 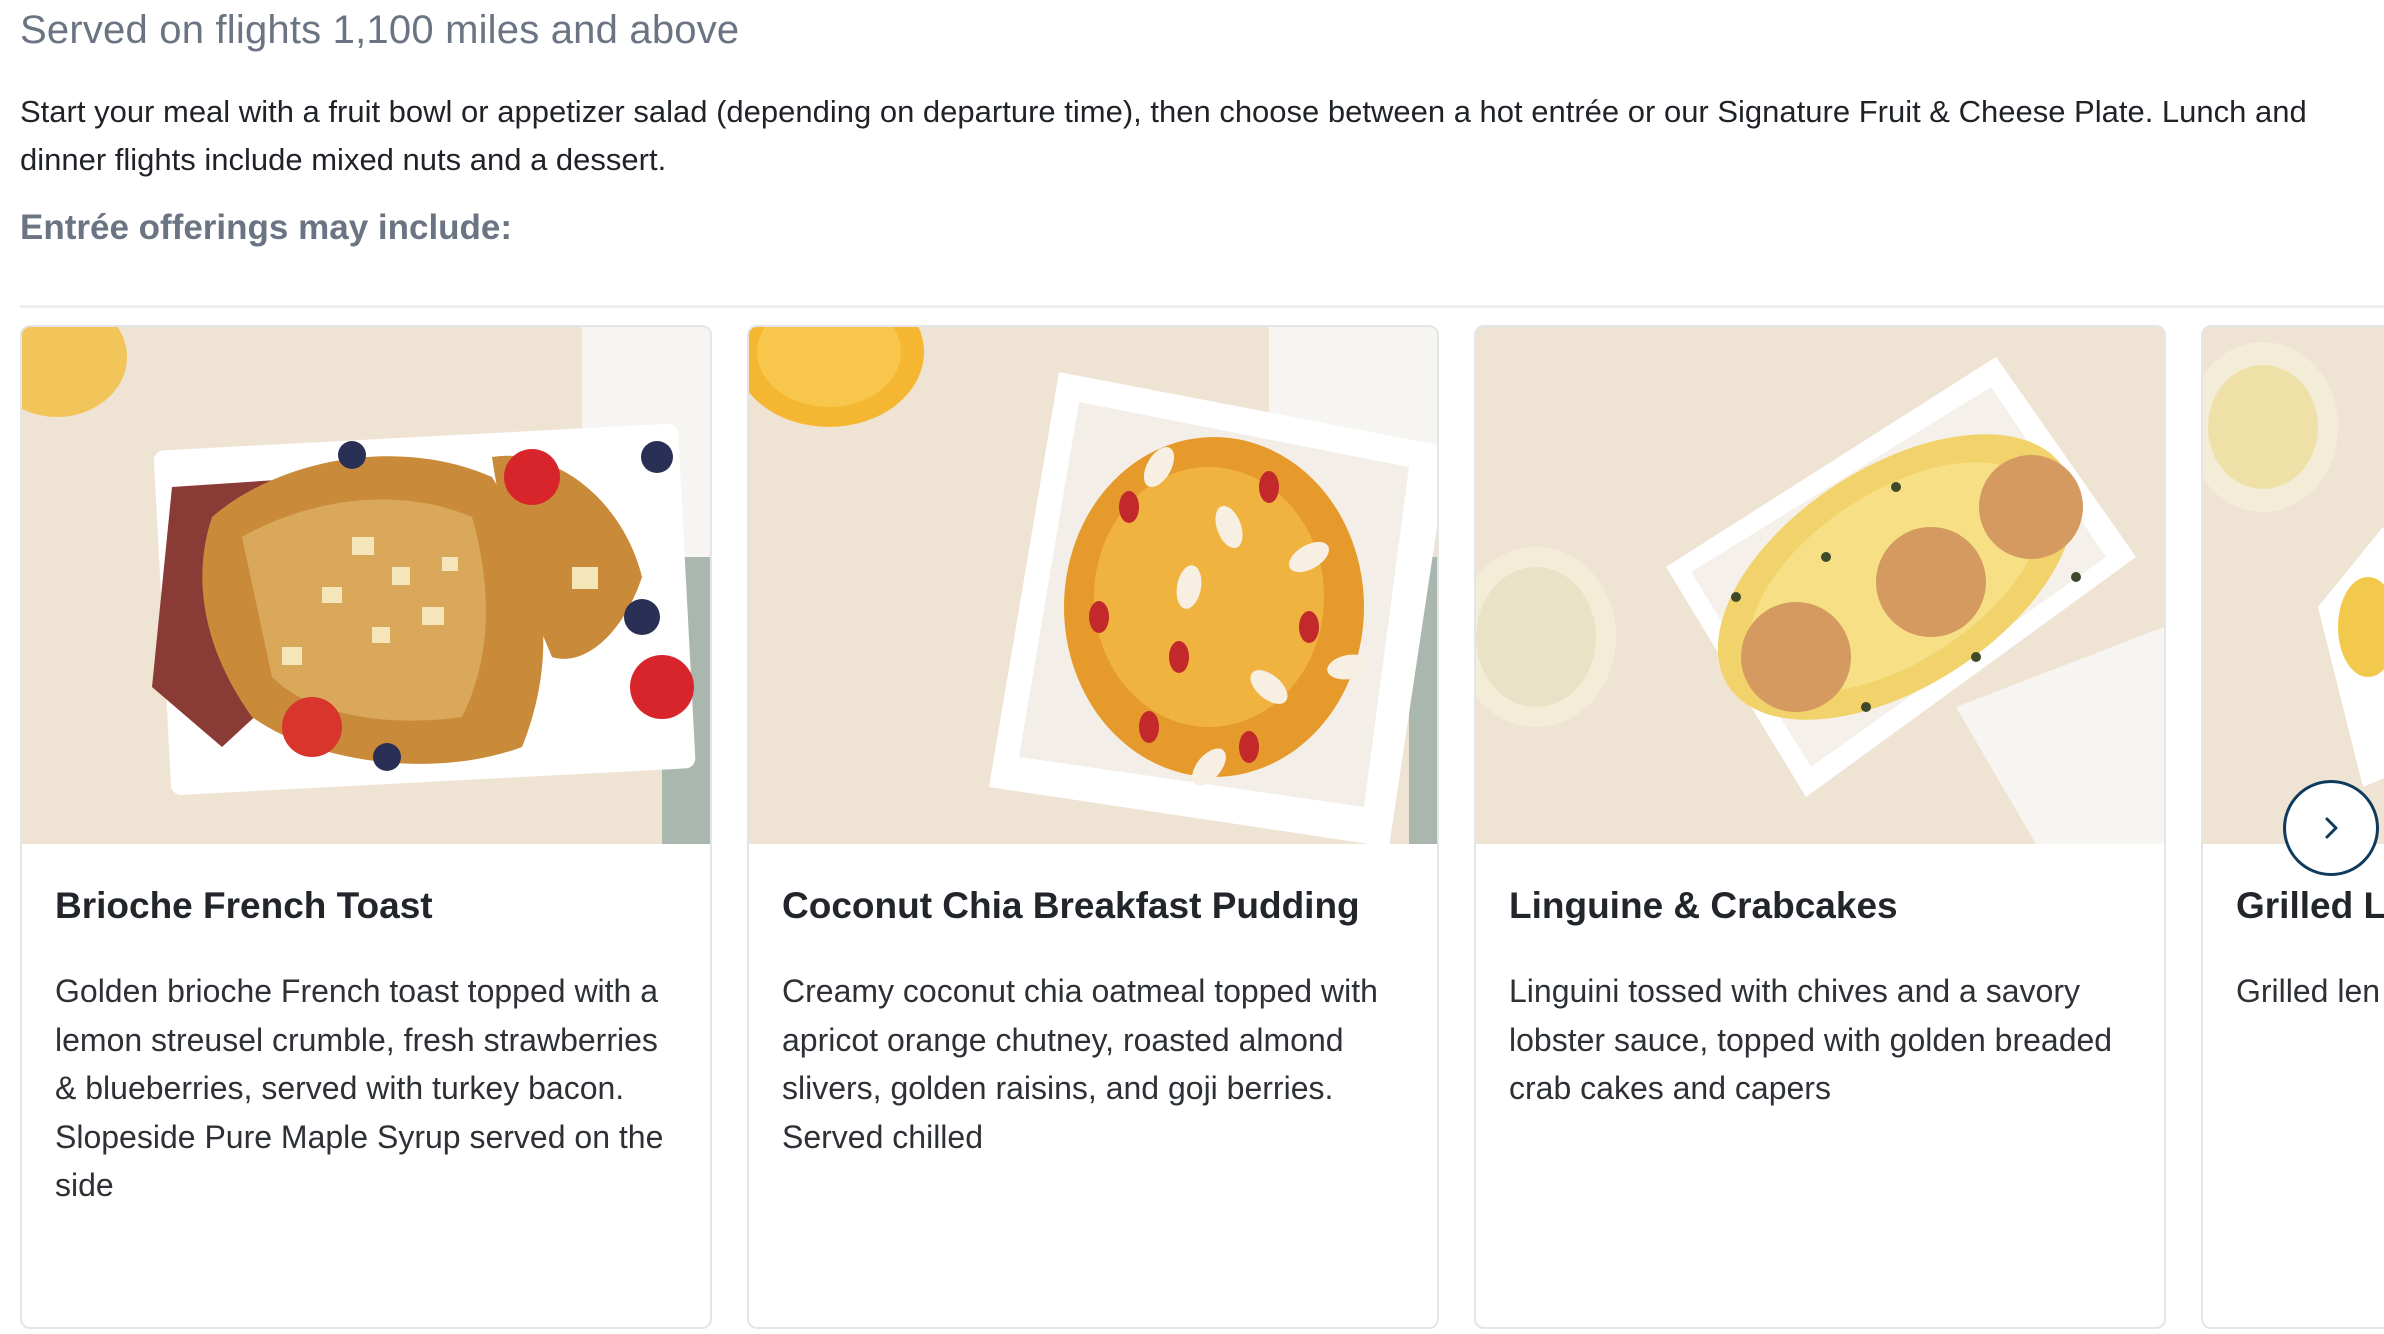 I want to click on card-title: Brioche French Toast, so click(x=244, y=905).